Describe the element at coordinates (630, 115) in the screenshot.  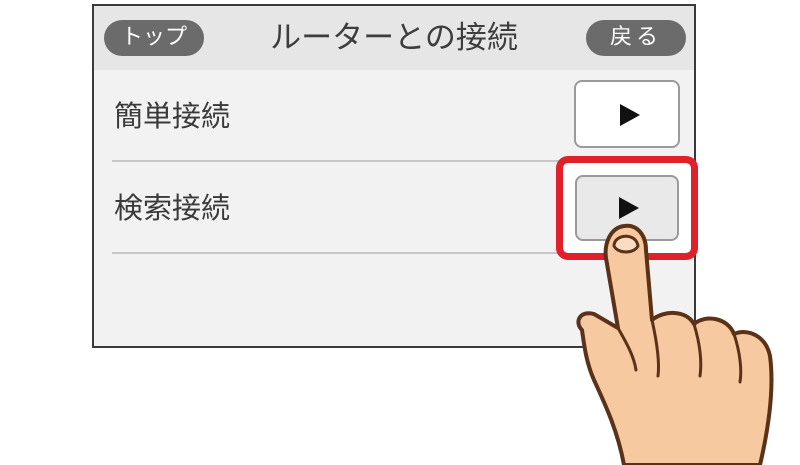
I see `play-arrow-icon` at that location.